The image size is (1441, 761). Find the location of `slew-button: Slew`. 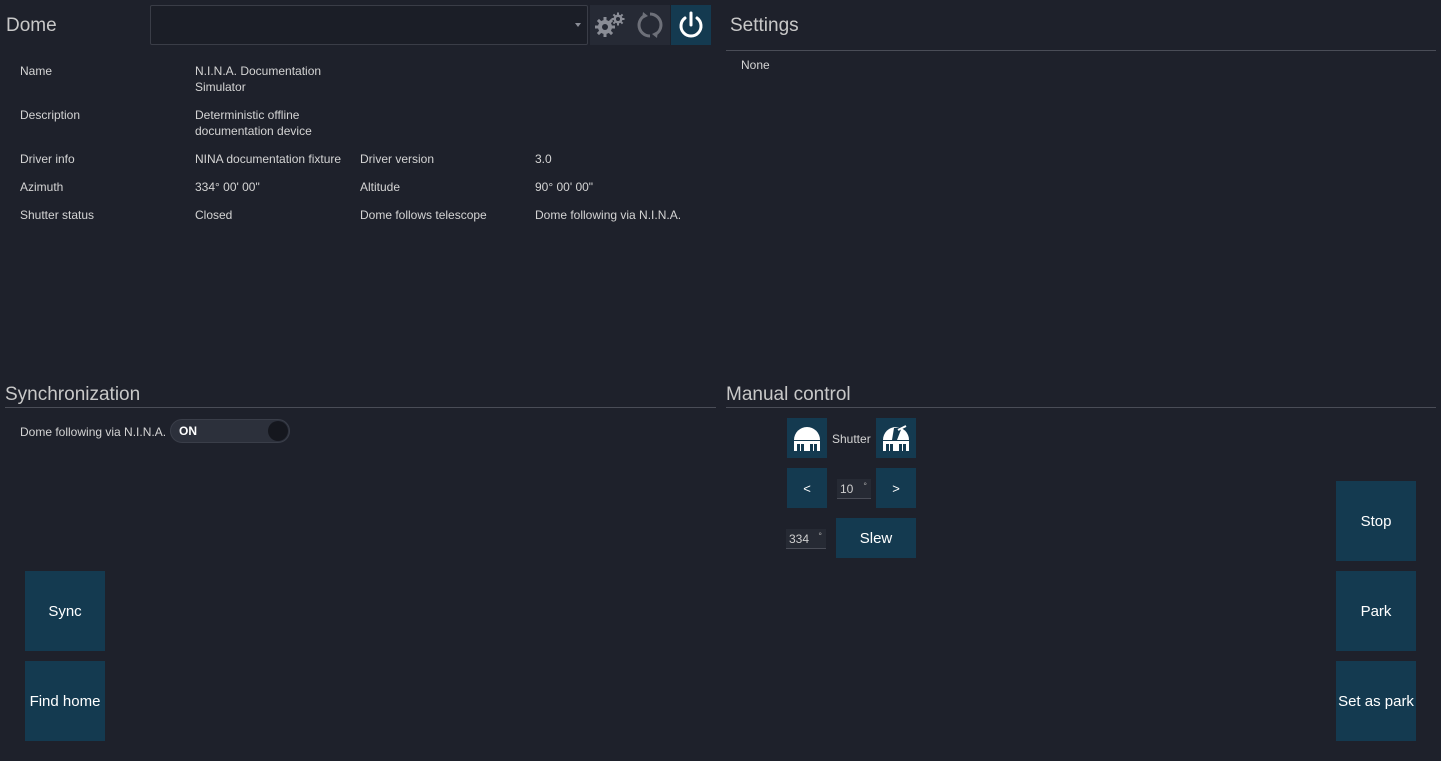

slew-button: Slew is located at coordinates (876, 538).